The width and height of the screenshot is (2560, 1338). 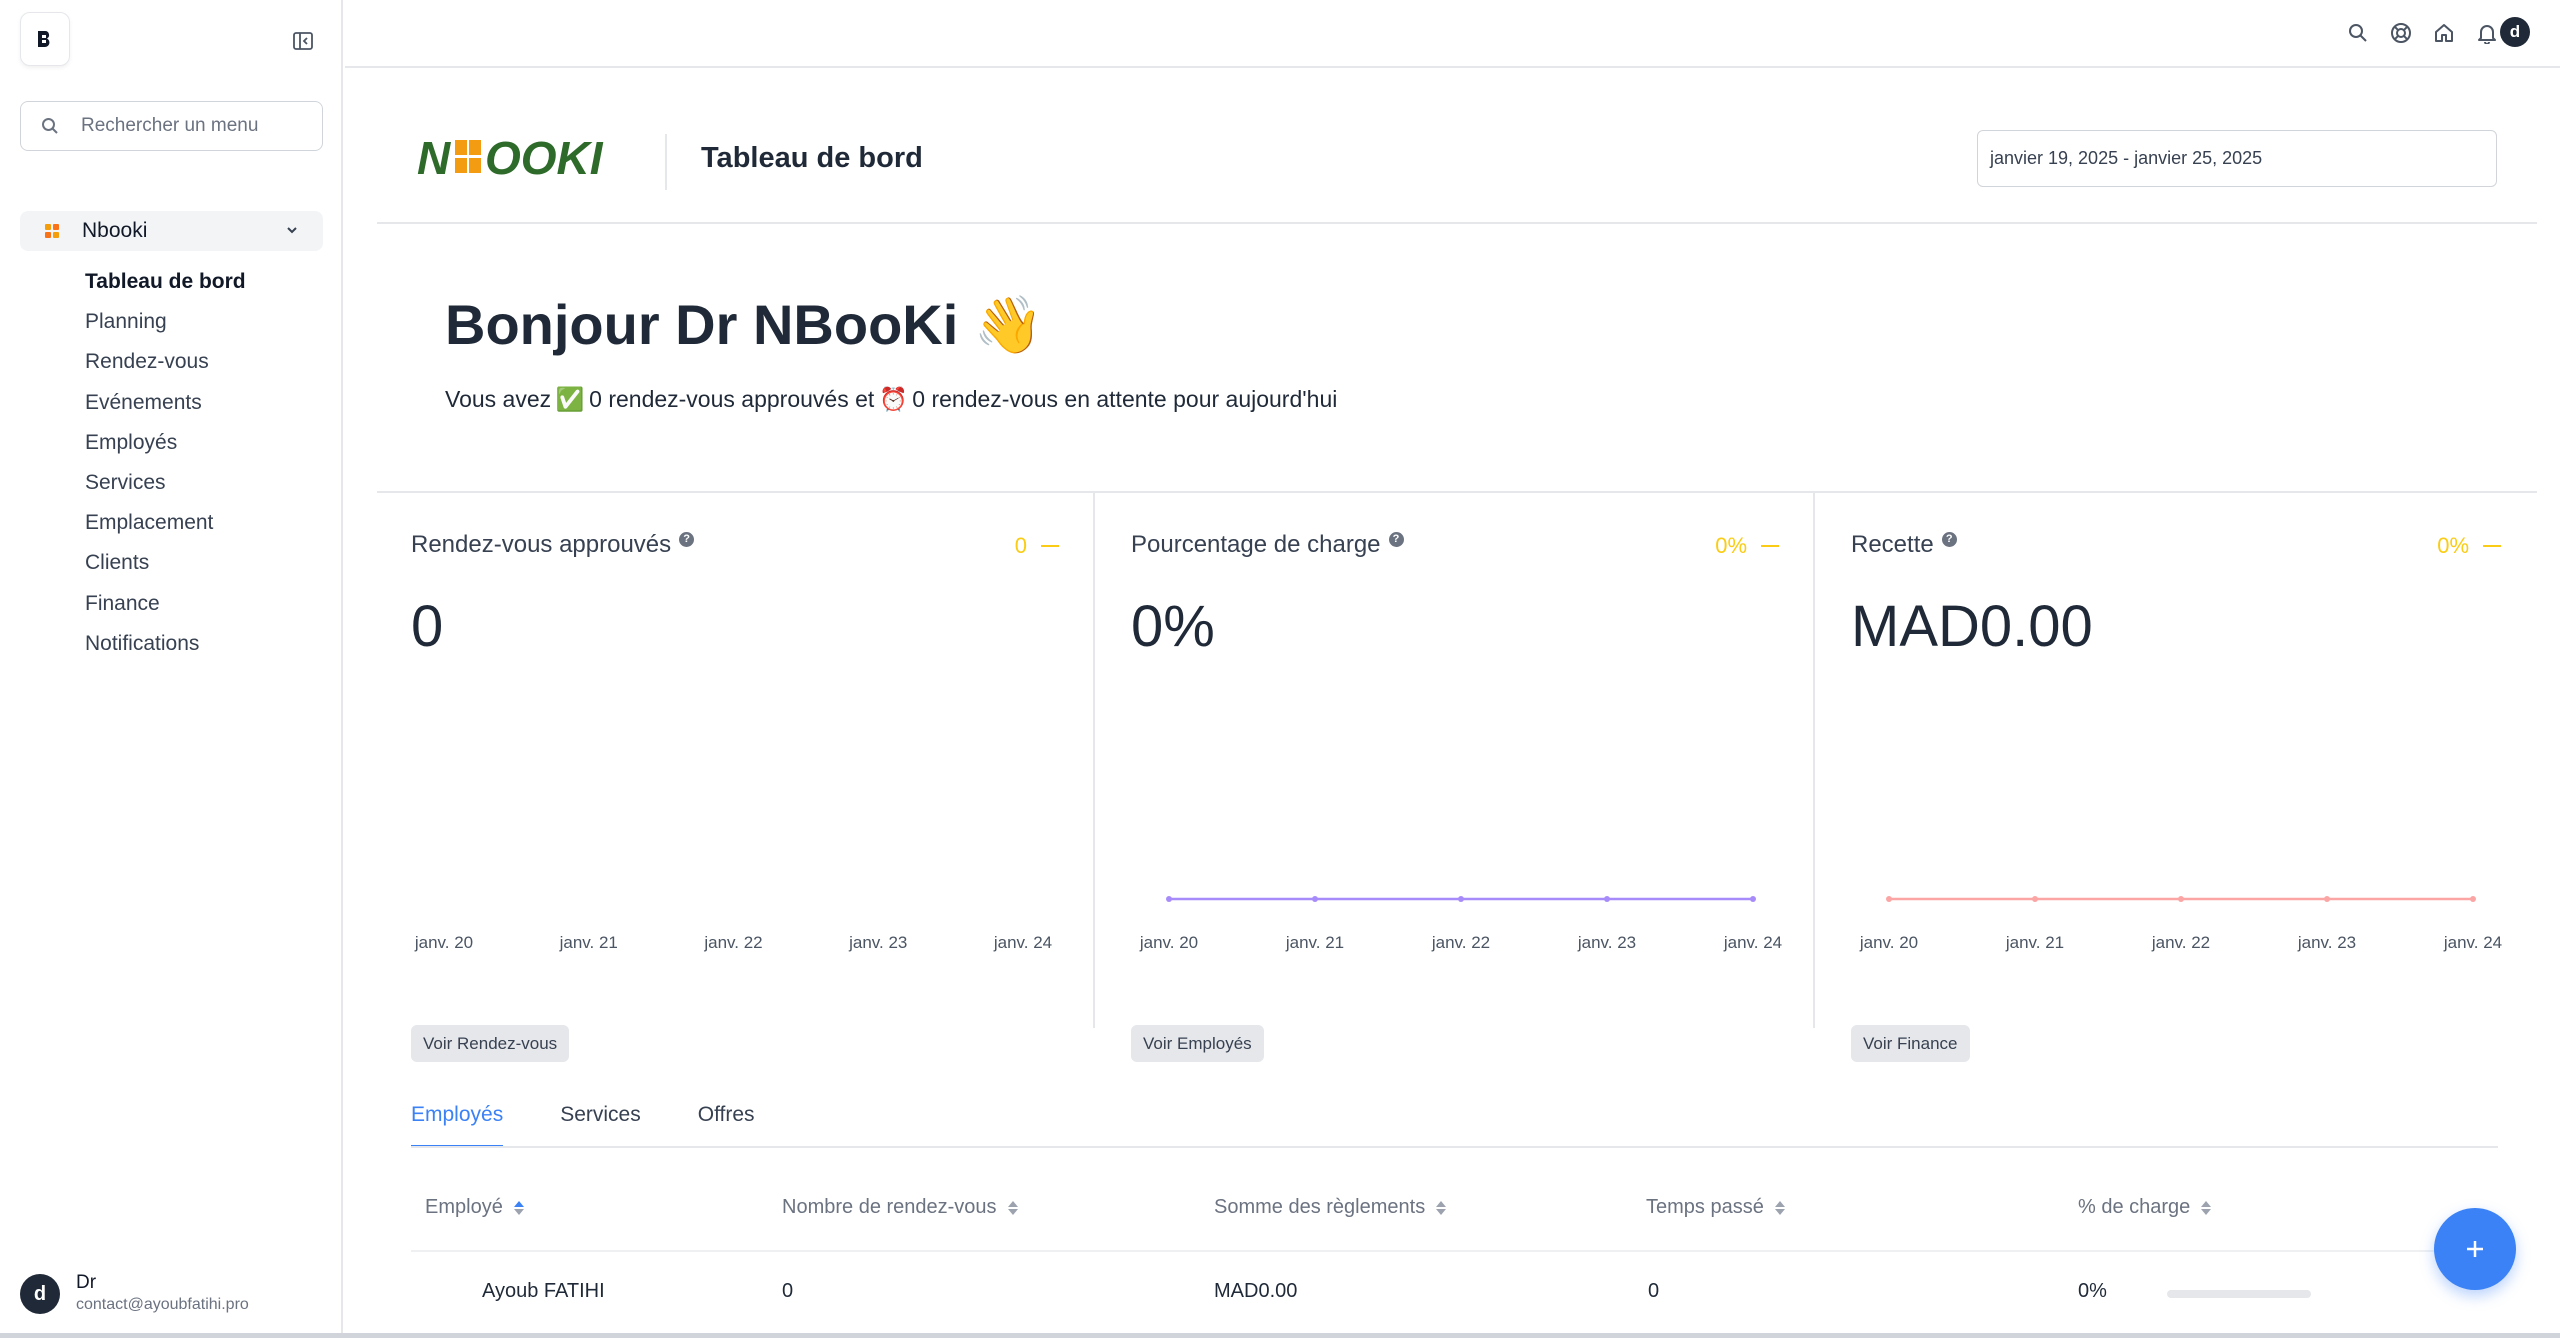 I want to click on add-button, so click(x=2475, y=1249).